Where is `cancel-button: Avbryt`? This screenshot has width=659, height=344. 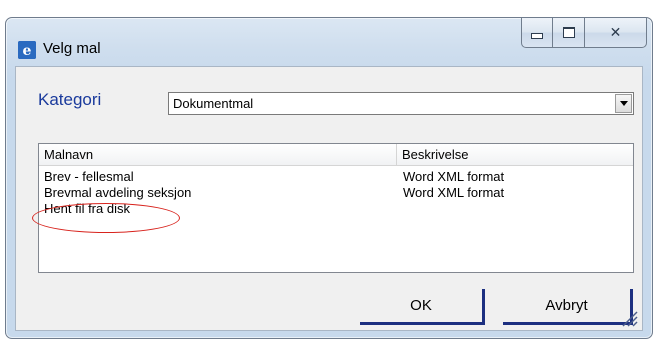 cancel-button: Avbryt is located at coordinates (568, 307).